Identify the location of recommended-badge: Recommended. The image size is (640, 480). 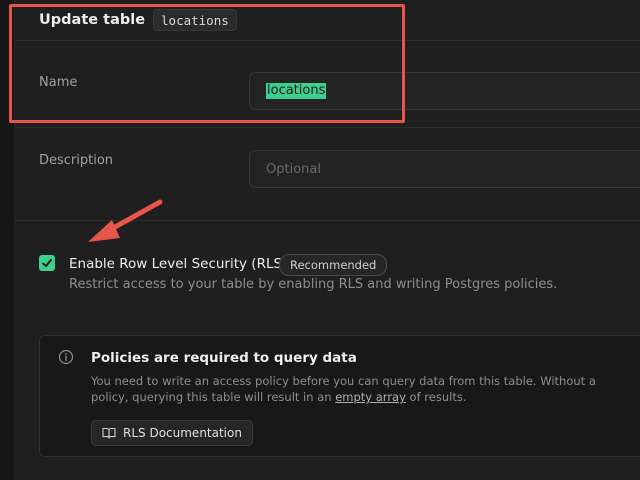
(333, 265).